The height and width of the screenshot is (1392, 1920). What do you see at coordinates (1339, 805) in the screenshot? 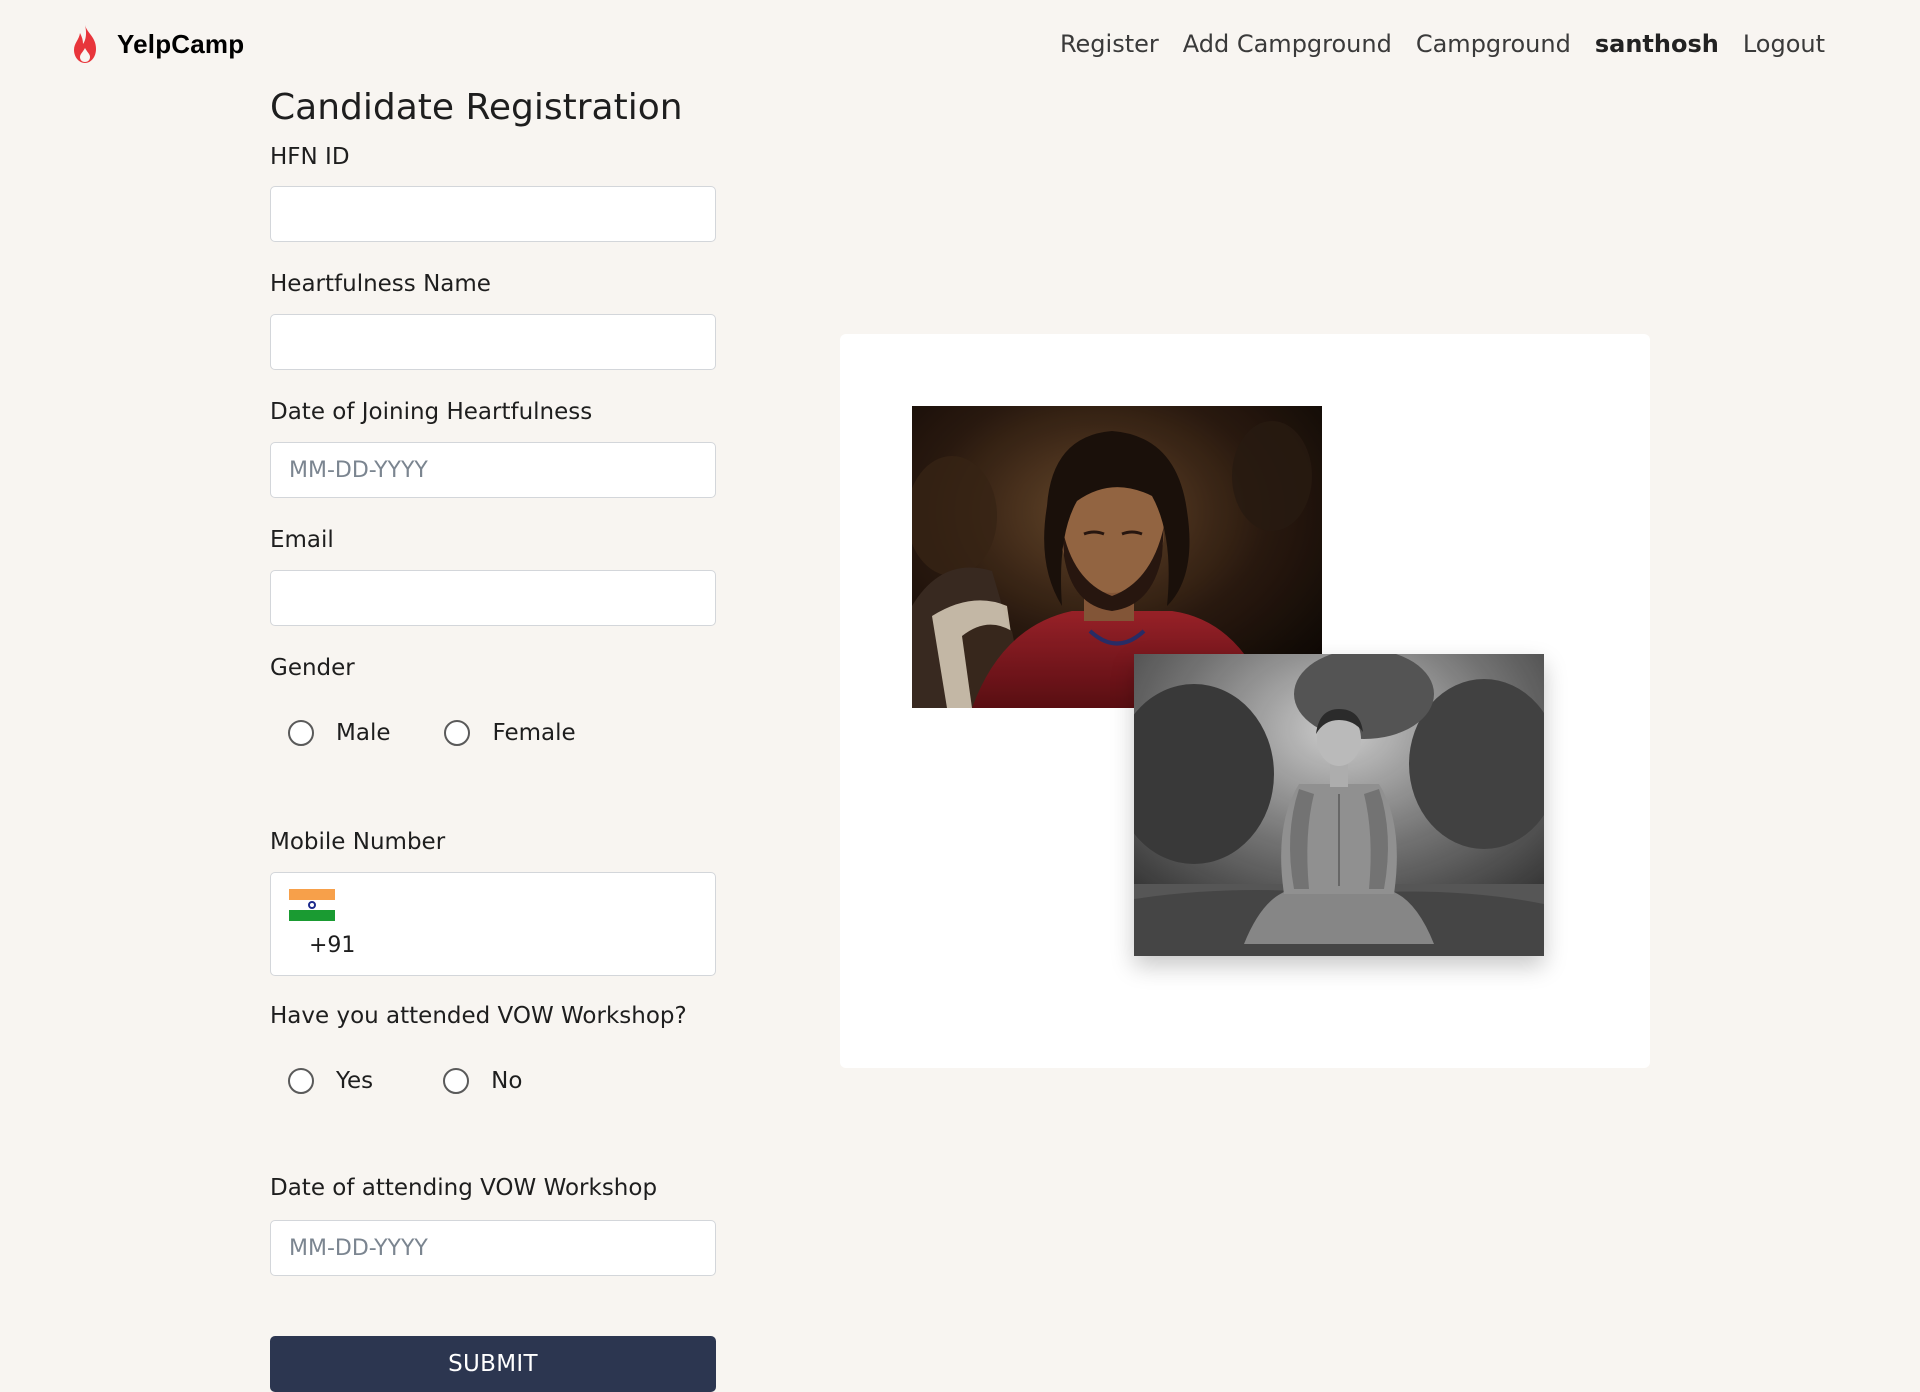
I see `meditating-woman-photo` at bounding box center [1339, 805].